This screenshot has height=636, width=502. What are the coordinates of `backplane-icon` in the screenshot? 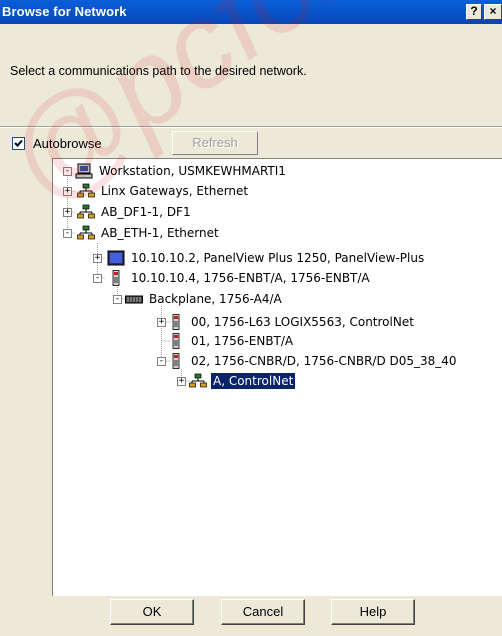 It's located at (134, 299).